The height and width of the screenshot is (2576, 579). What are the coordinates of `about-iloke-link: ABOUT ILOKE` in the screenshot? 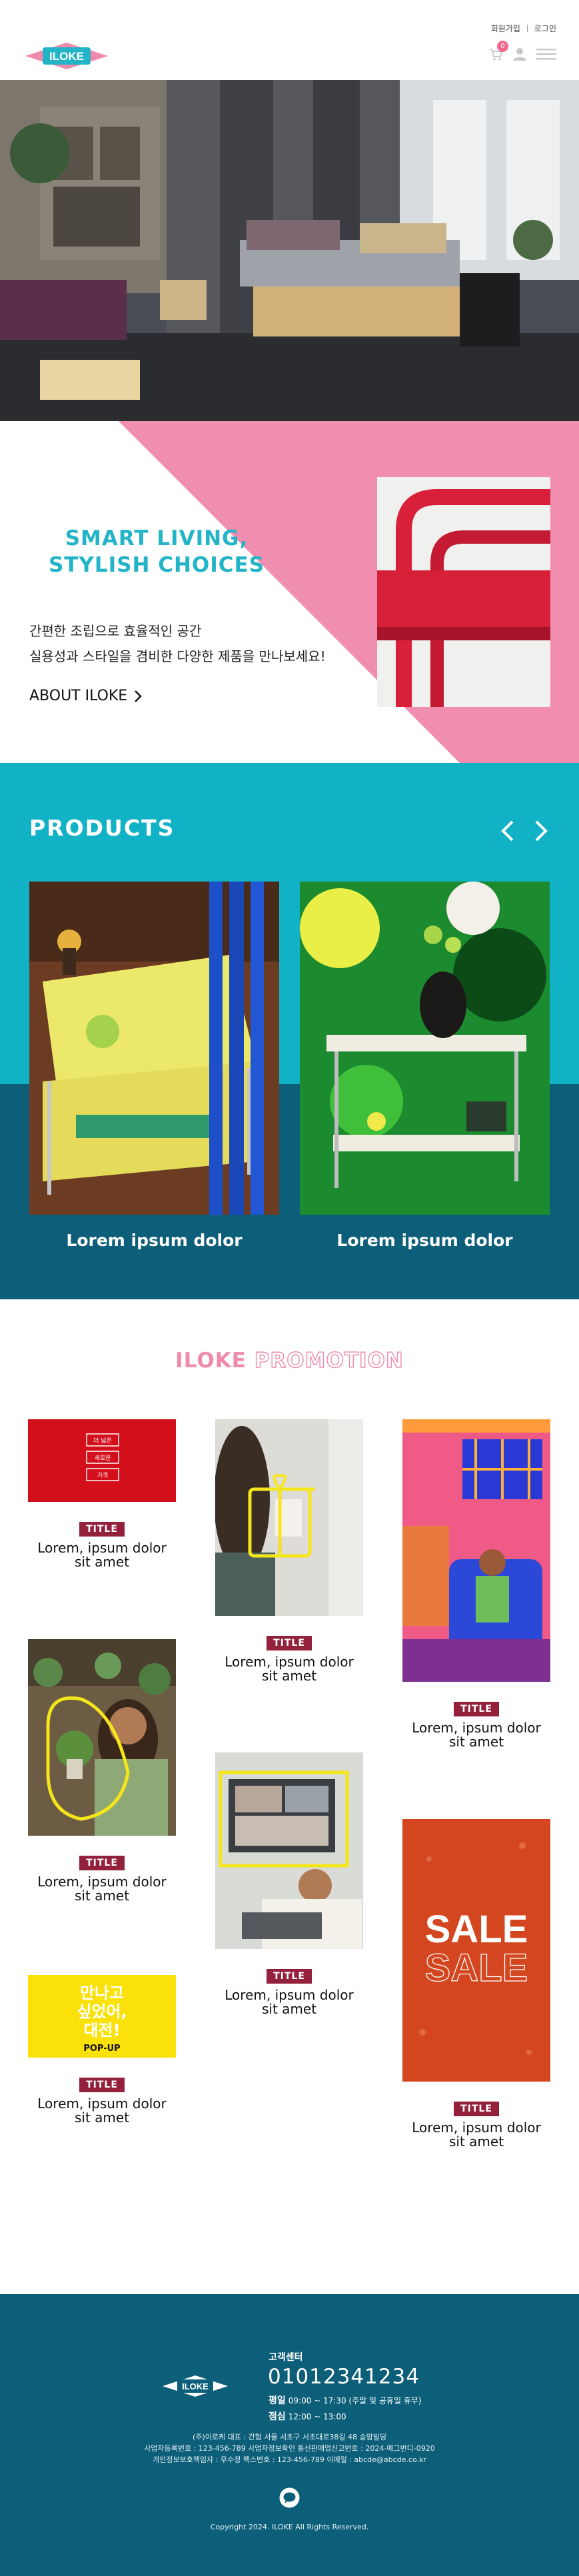 It's located at (85, 696).